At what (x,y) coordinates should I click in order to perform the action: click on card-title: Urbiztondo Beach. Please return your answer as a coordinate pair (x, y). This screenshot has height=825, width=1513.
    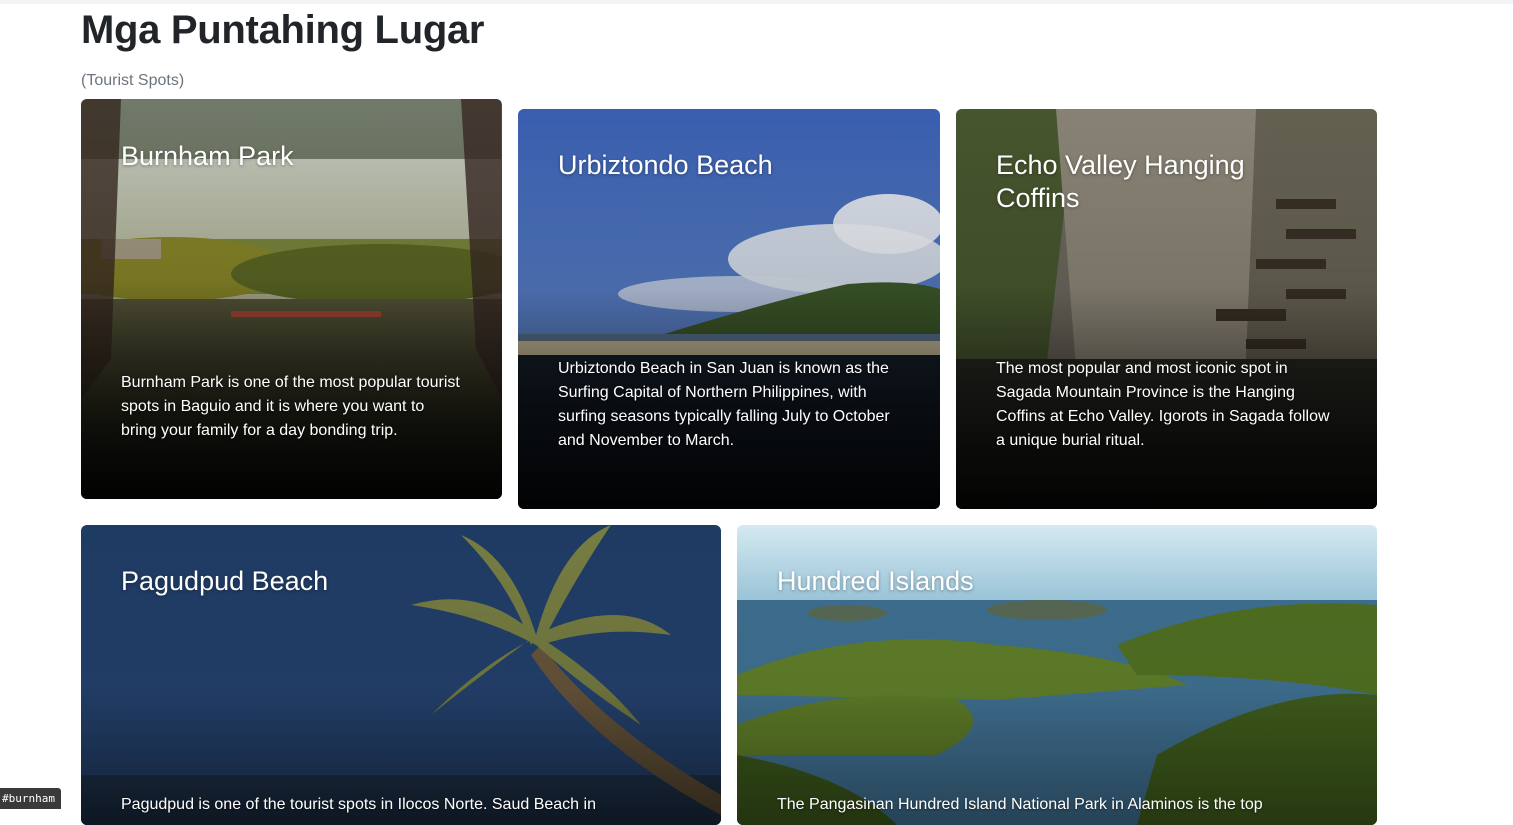
    Looking at the image, I should click on (665, 165).